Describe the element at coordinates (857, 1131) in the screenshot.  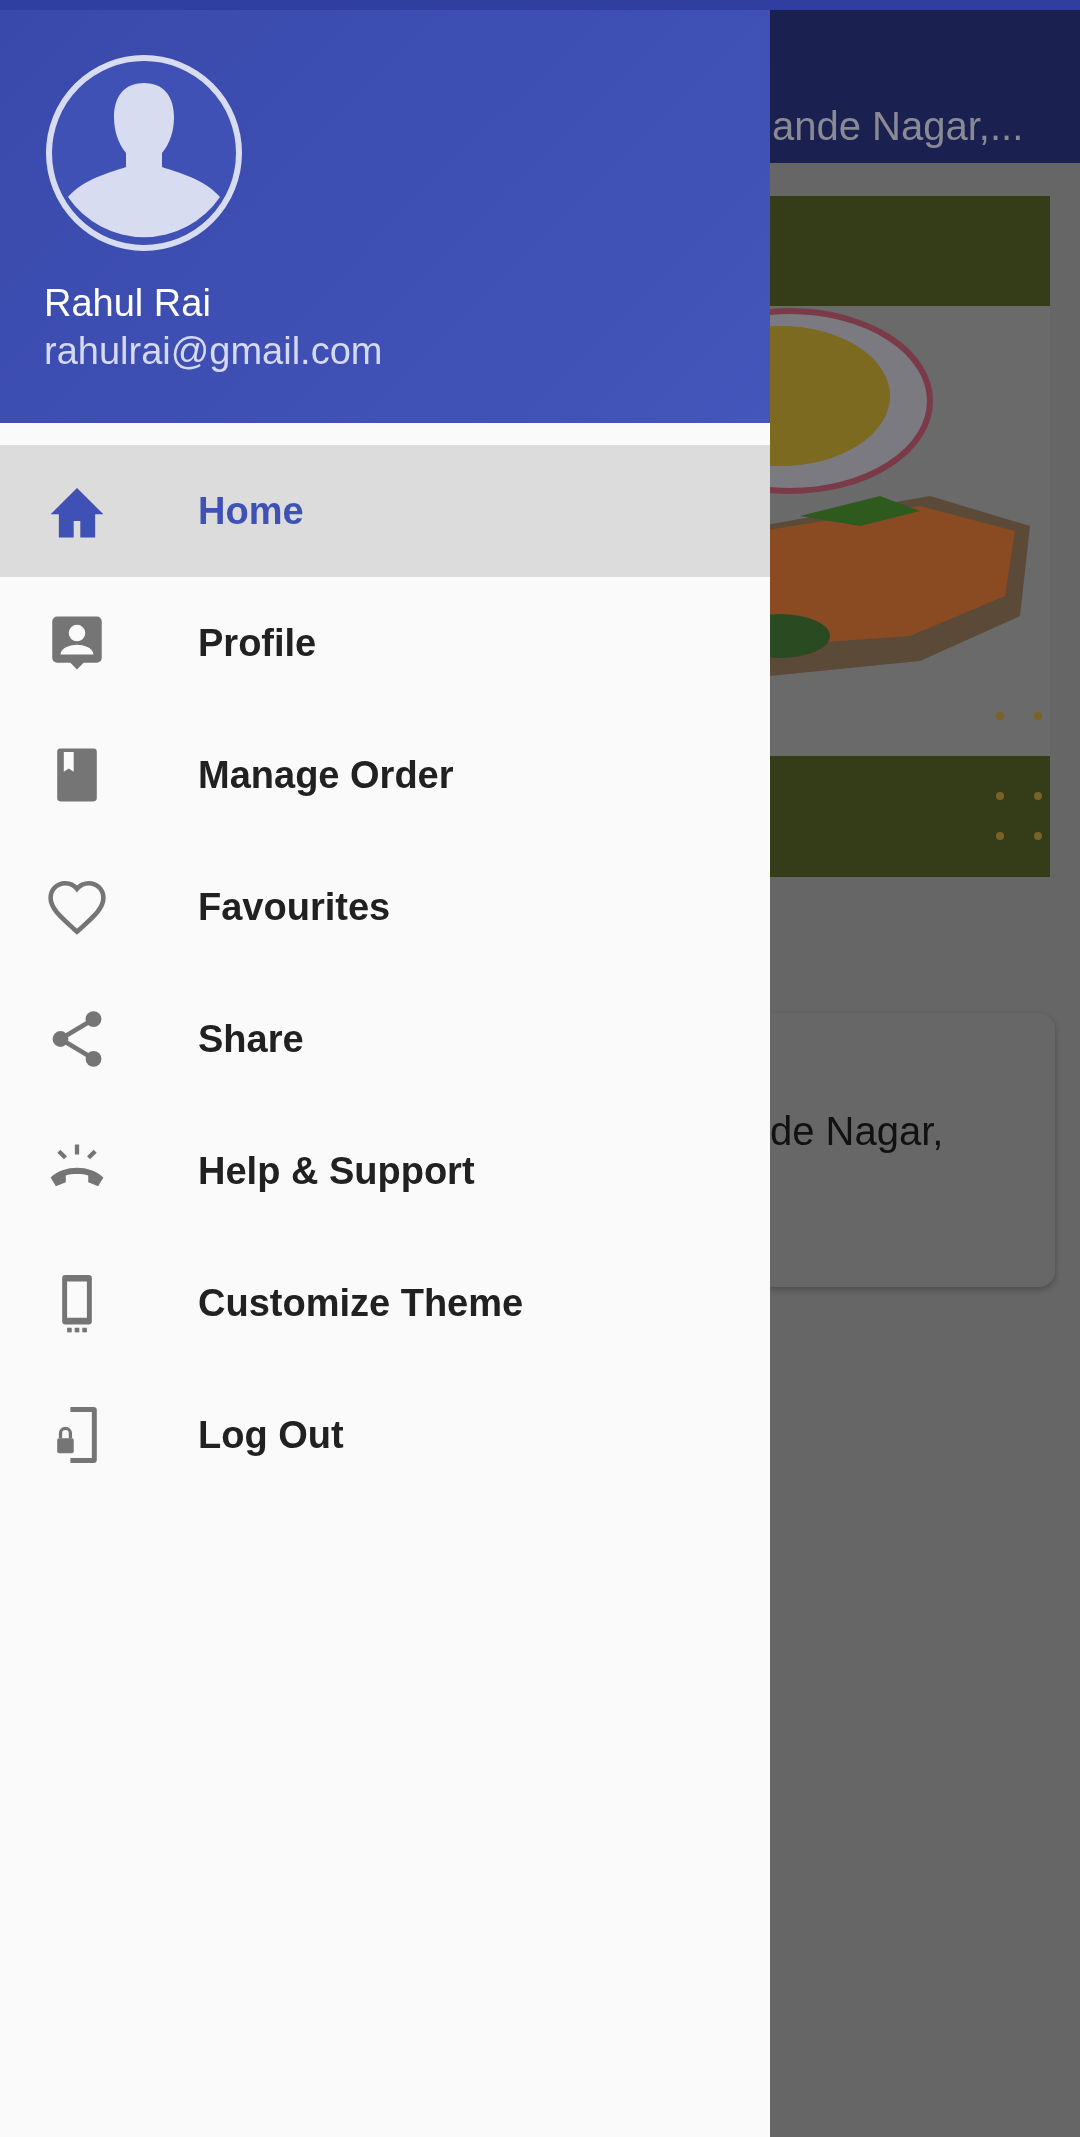
I see `address-text: de Nagar,` at that location.